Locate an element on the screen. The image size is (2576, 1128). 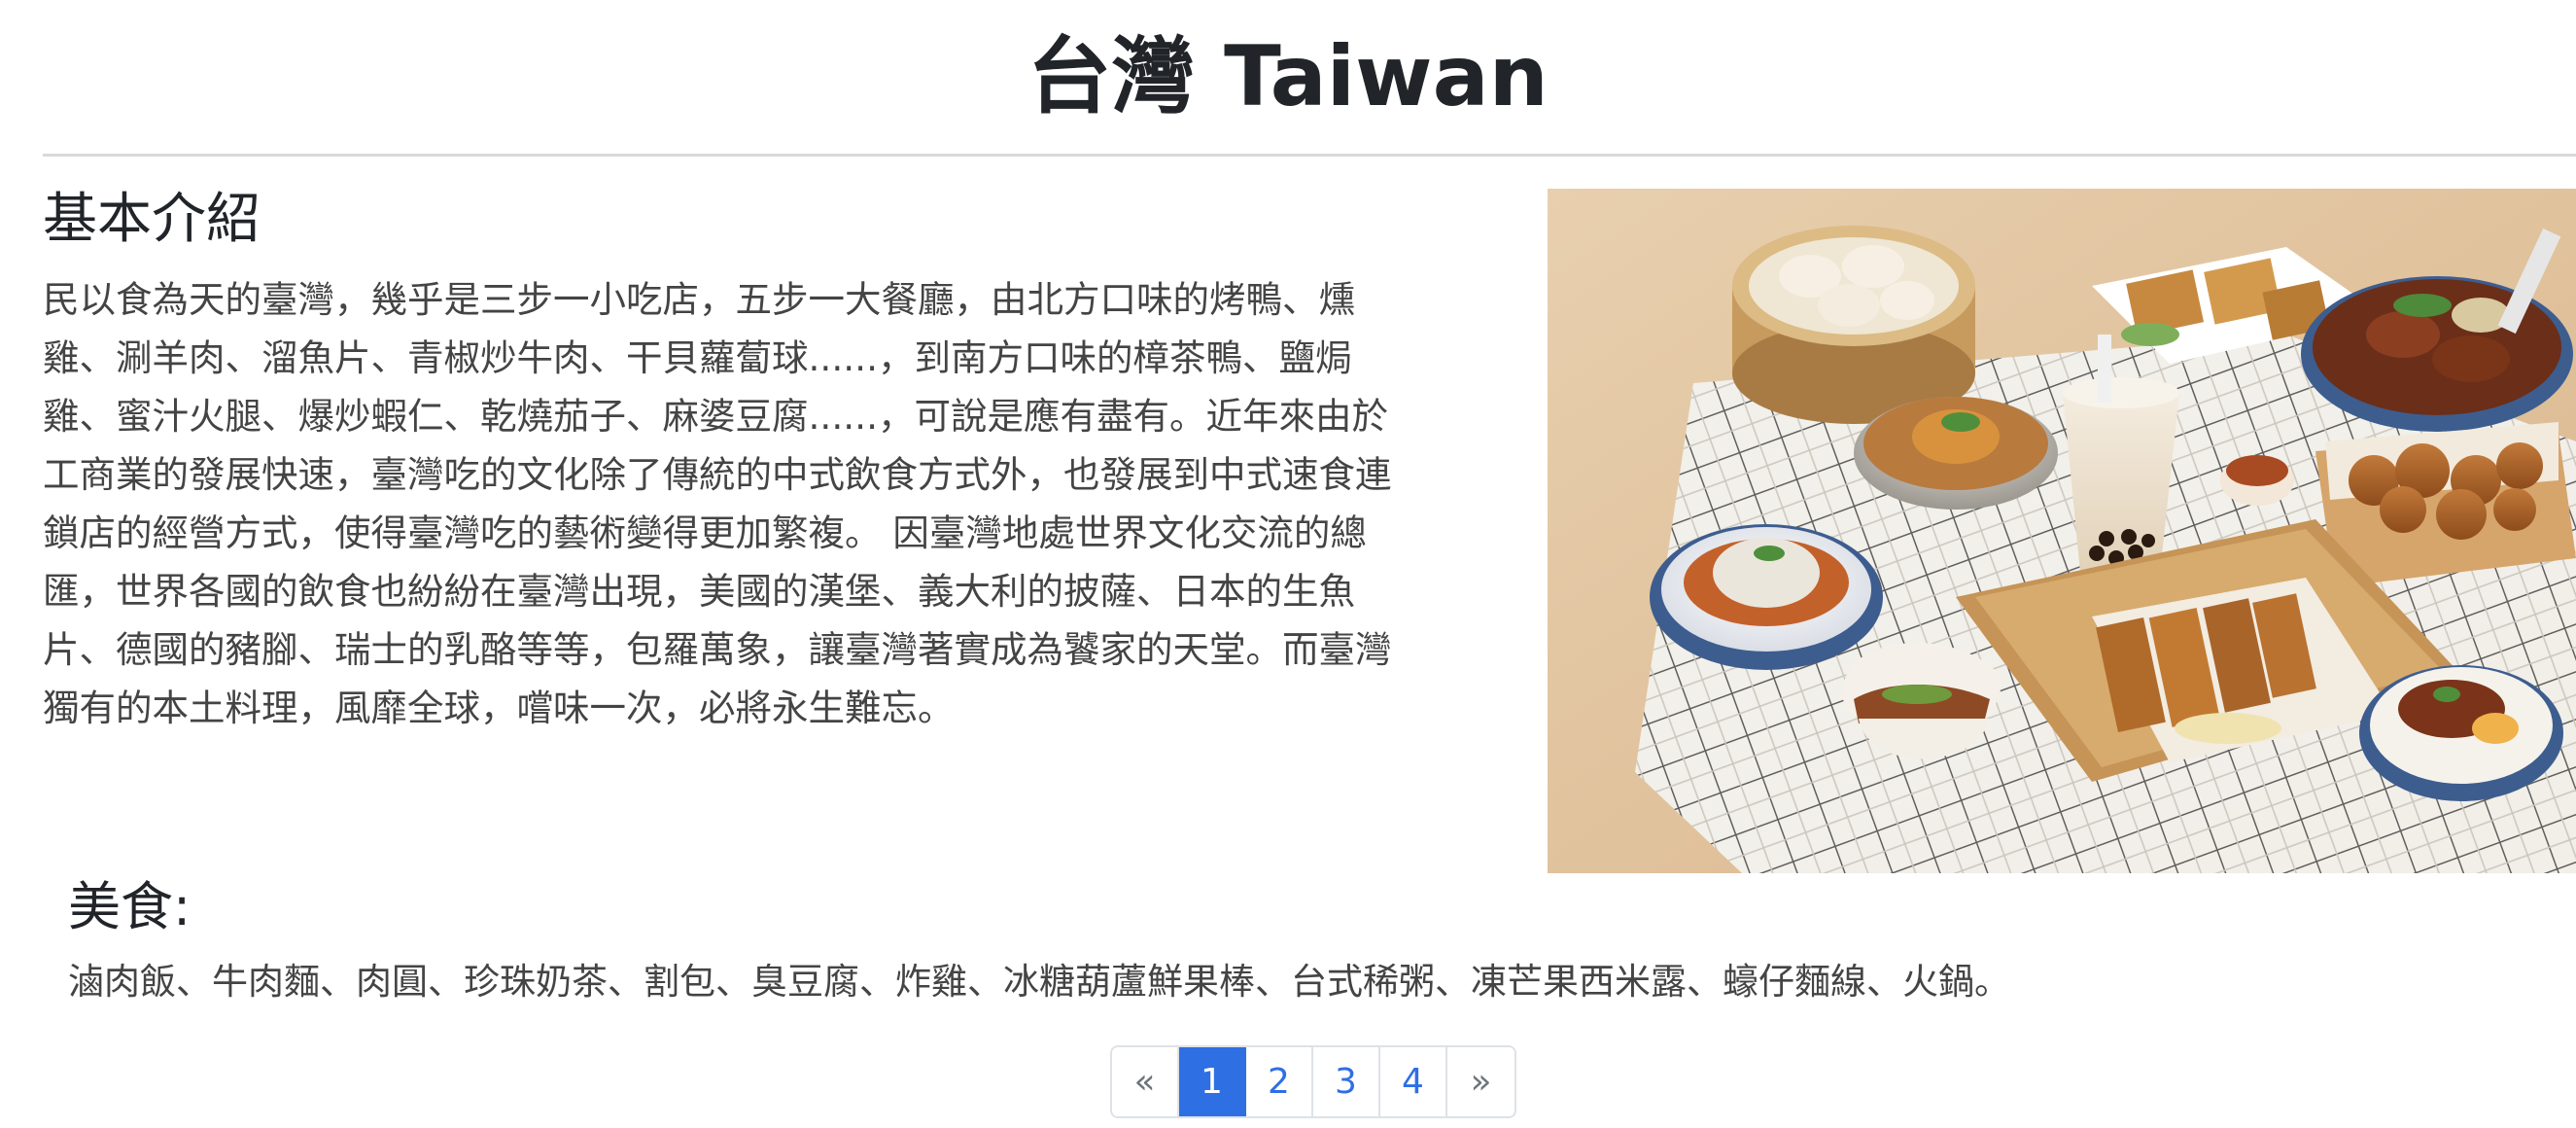
pagination-prev-button: « is located at coordinates (1145, 1081).